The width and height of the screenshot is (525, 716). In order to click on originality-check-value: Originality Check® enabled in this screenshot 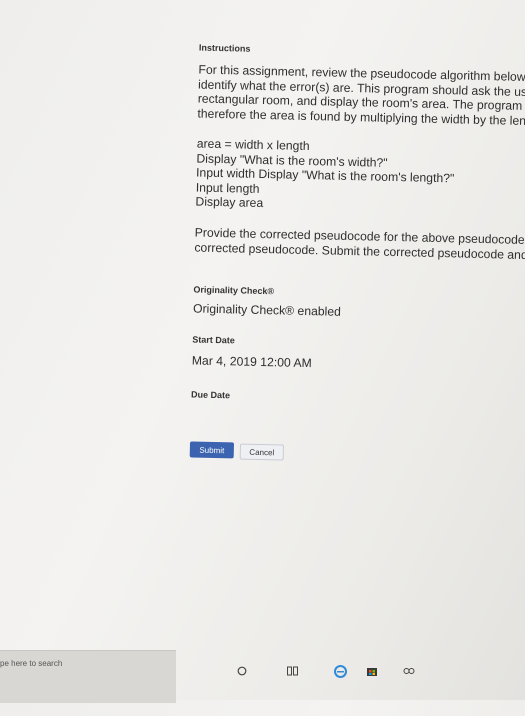, I will do `click(267, 310)`.